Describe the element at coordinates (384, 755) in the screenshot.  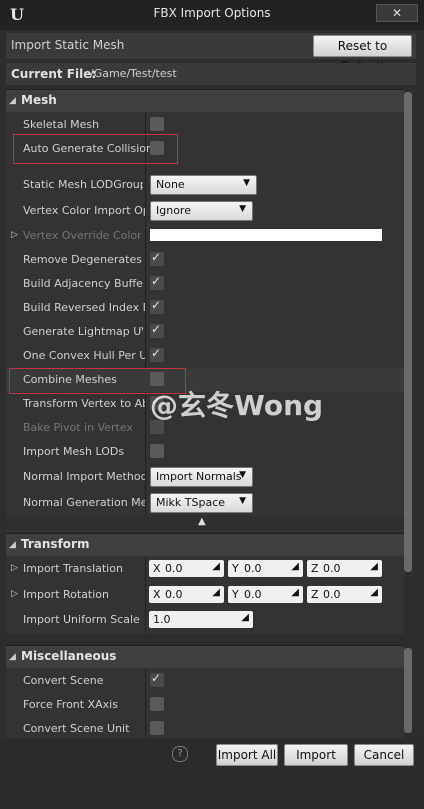
I see `cancel-button: Cancel` at that location.